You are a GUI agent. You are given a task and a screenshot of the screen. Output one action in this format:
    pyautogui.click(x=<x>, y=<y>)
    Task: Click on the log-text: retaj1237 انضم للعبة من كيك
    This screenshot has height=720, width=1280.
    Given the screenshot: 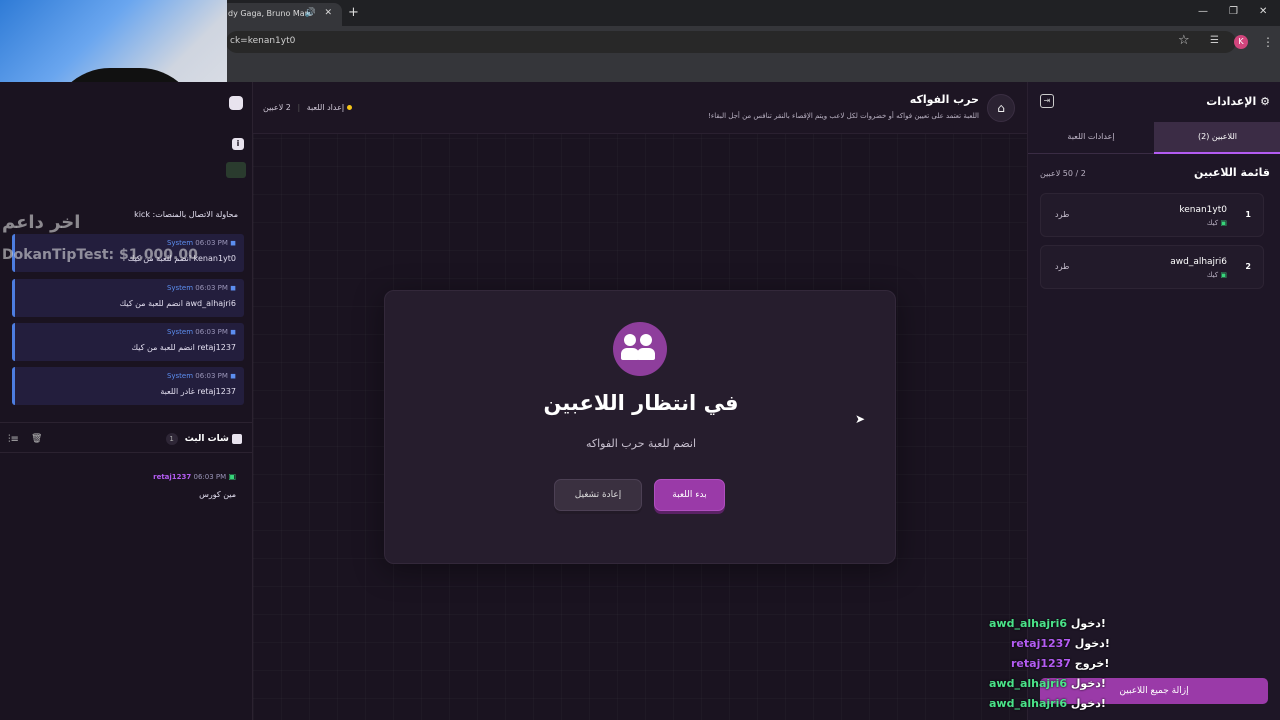 What is the action you would take?
    pyautogui.click(x=183, y=347)
    